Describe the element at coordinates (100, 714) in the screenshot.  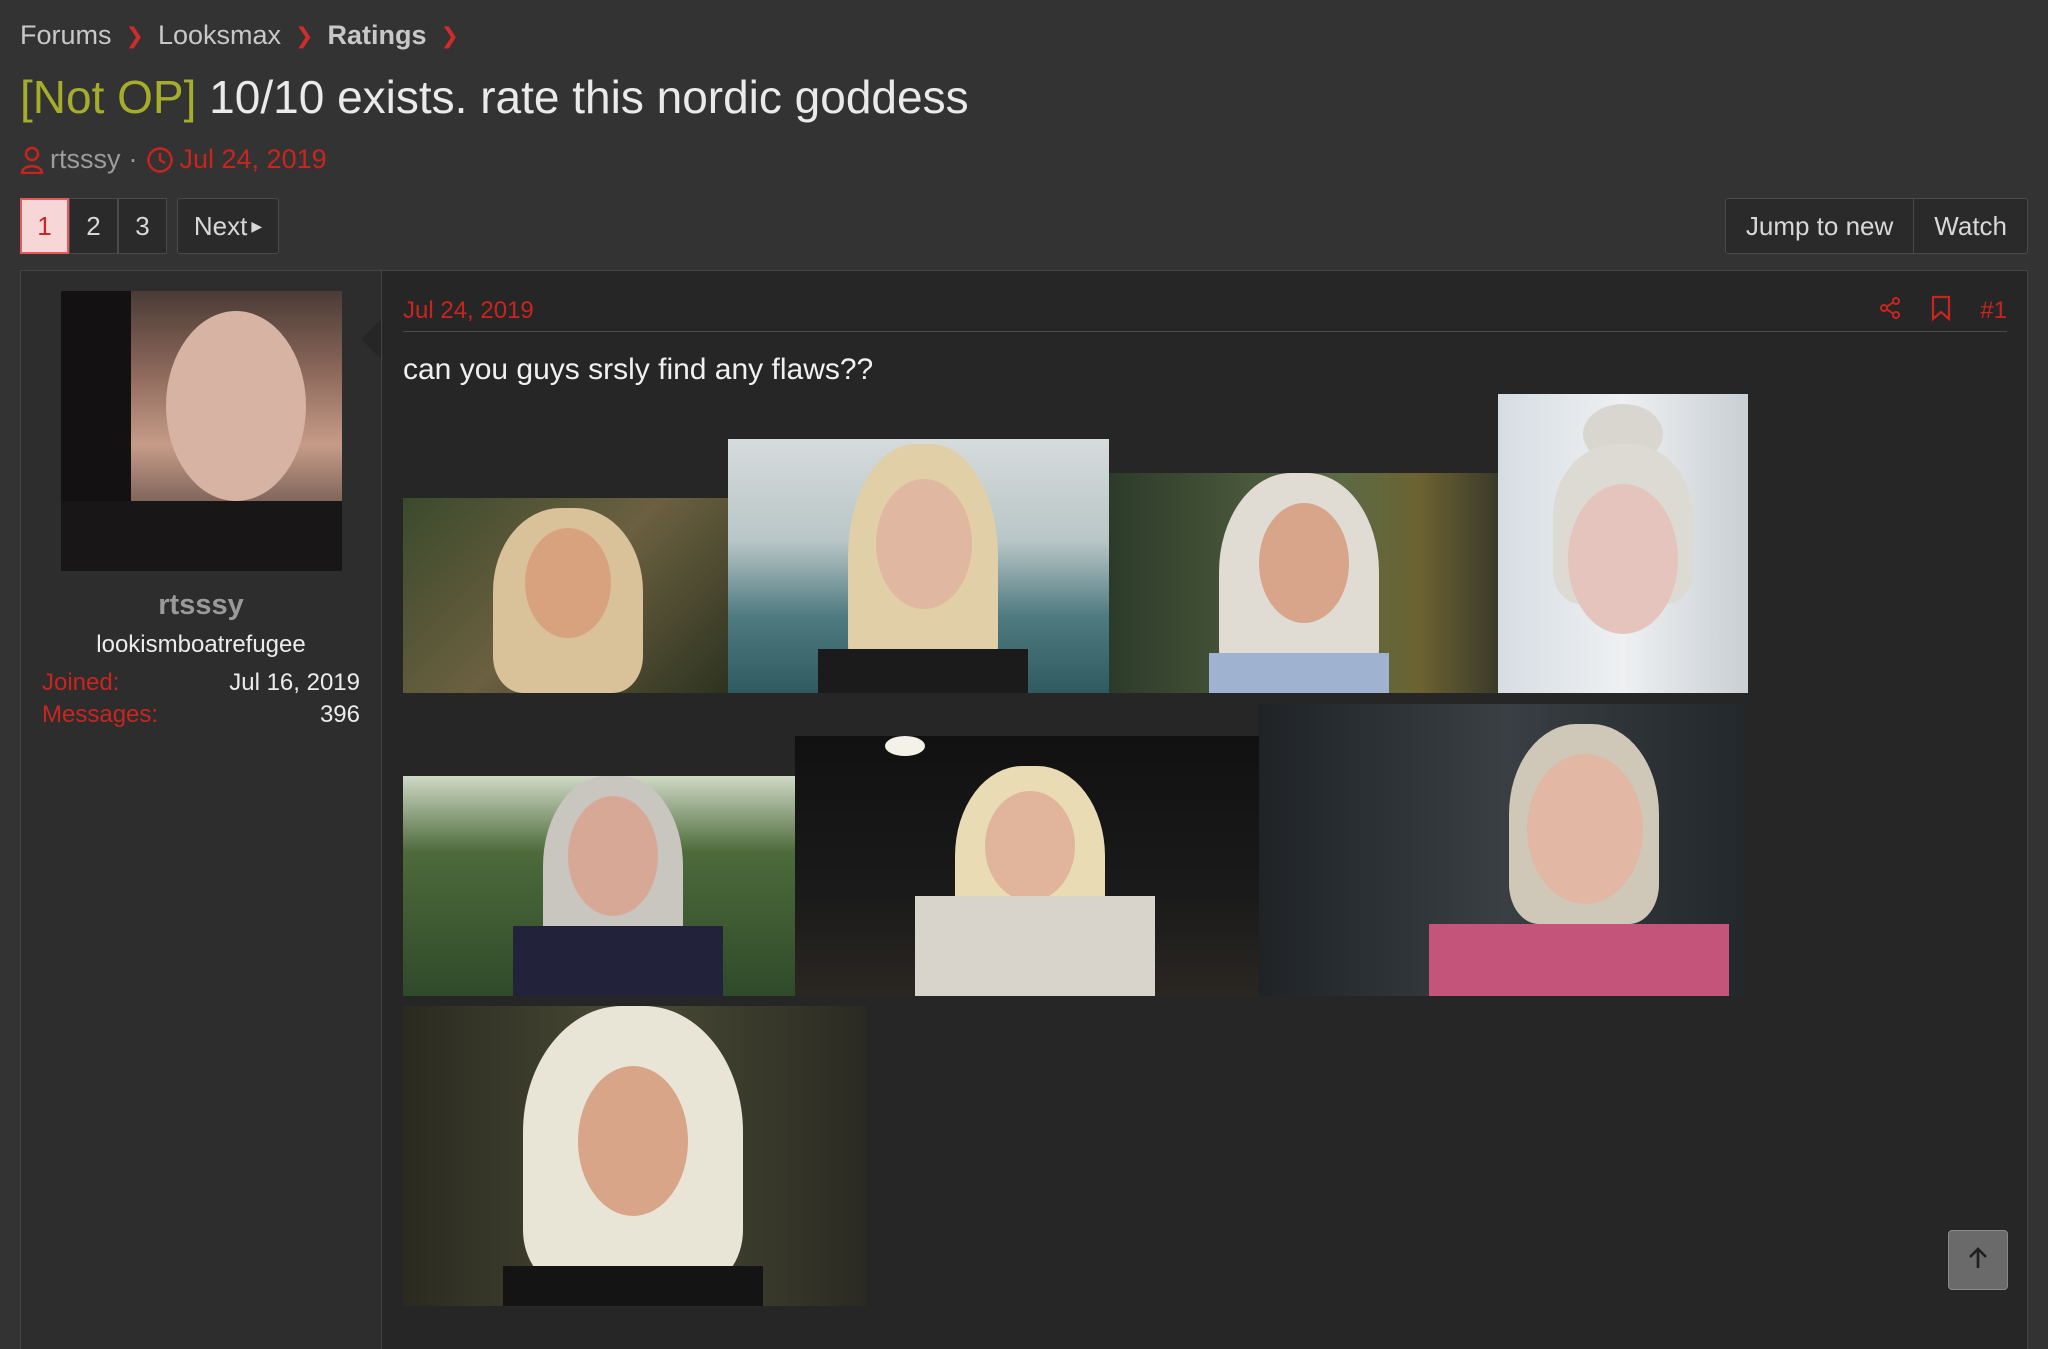
I see `messages-label: Messages:` at that location.